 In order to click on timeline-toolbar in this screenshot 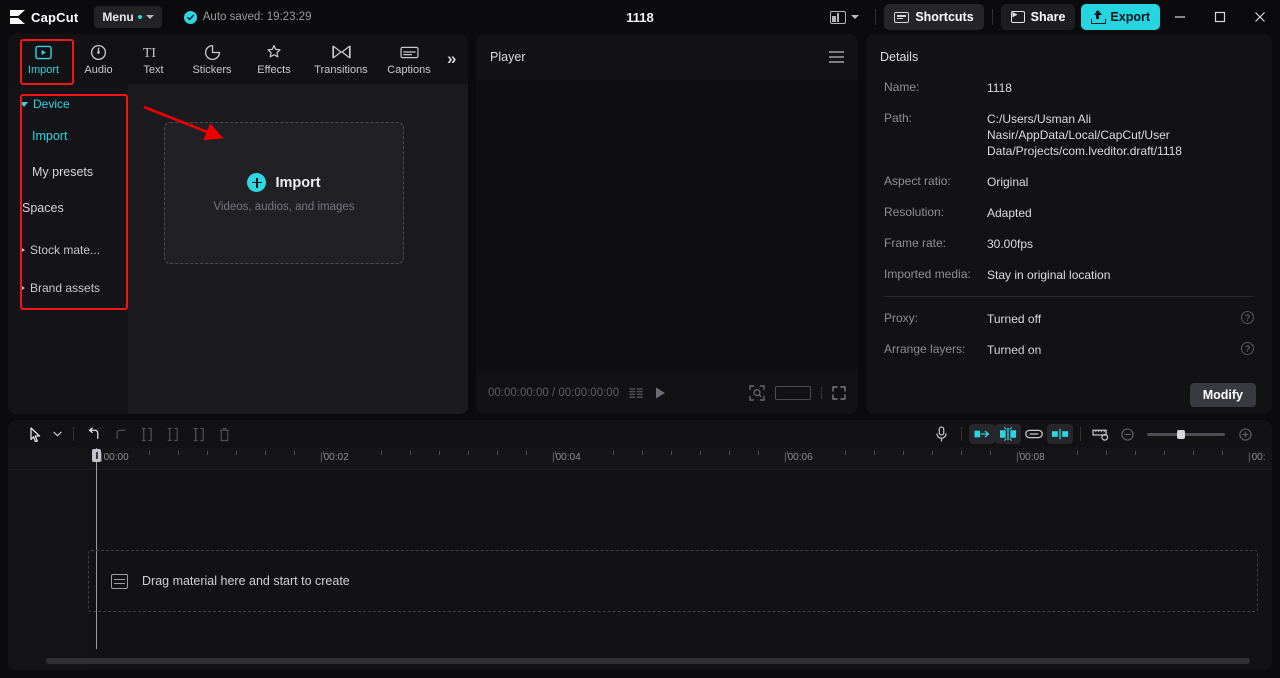, I will do `click(640, 434)`.